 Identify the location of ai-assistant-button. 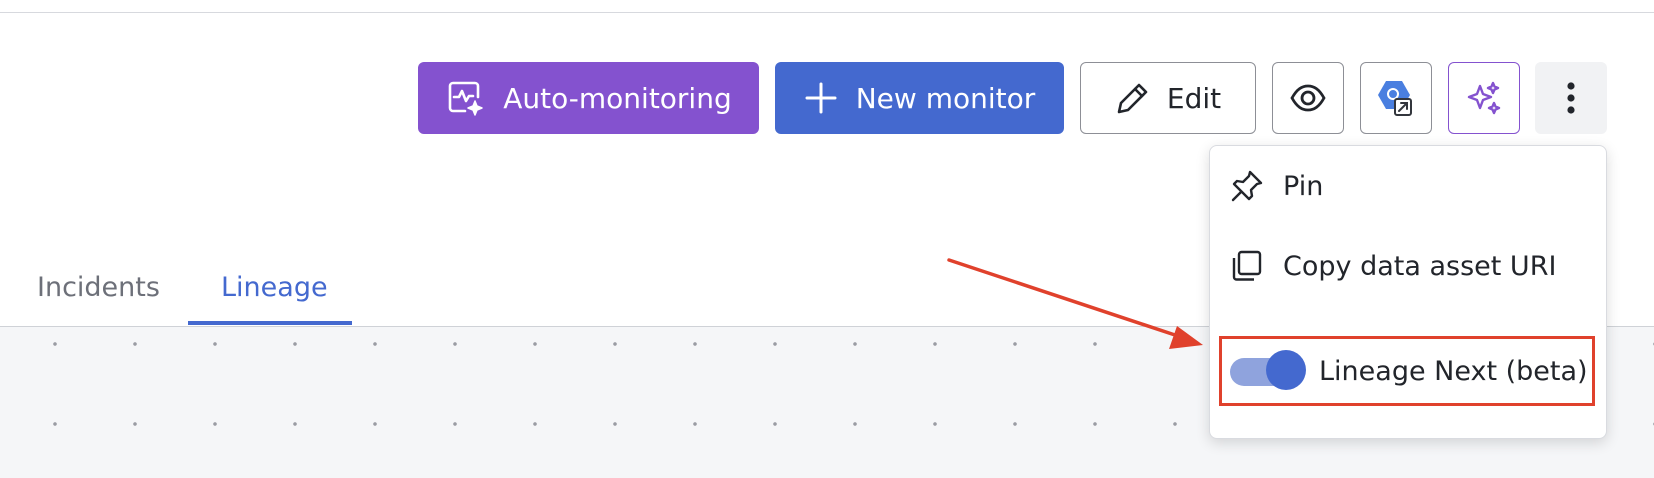
(1484, 98).